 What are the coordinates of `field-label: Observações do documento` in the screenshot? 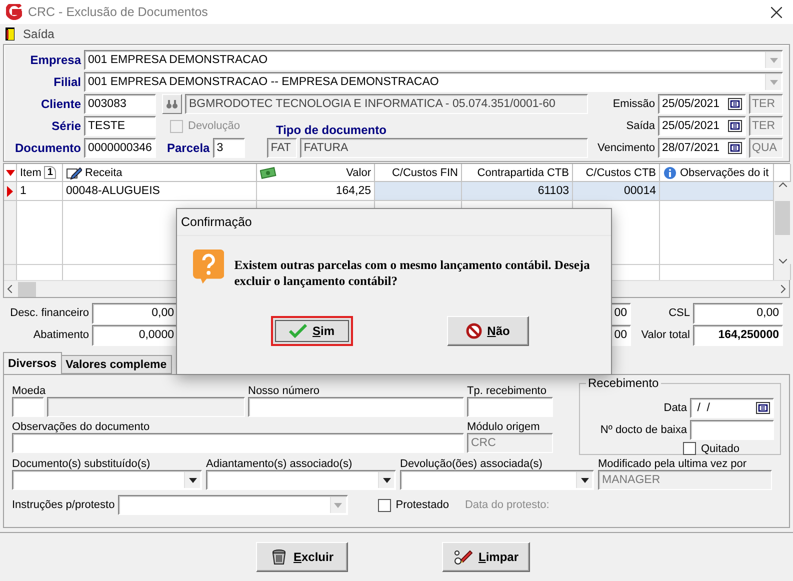 It's located at (81, 427).